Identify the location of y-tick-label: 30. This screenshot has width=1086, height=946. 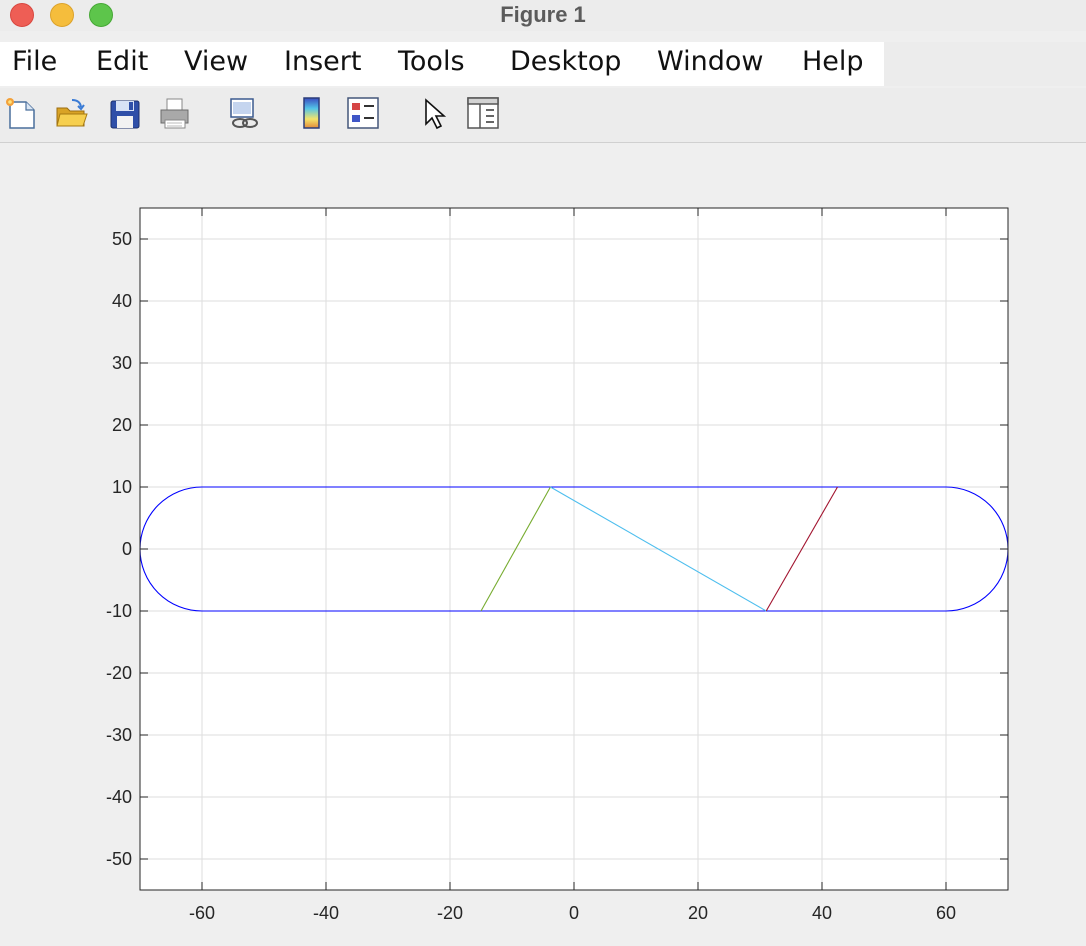
(122, 363).